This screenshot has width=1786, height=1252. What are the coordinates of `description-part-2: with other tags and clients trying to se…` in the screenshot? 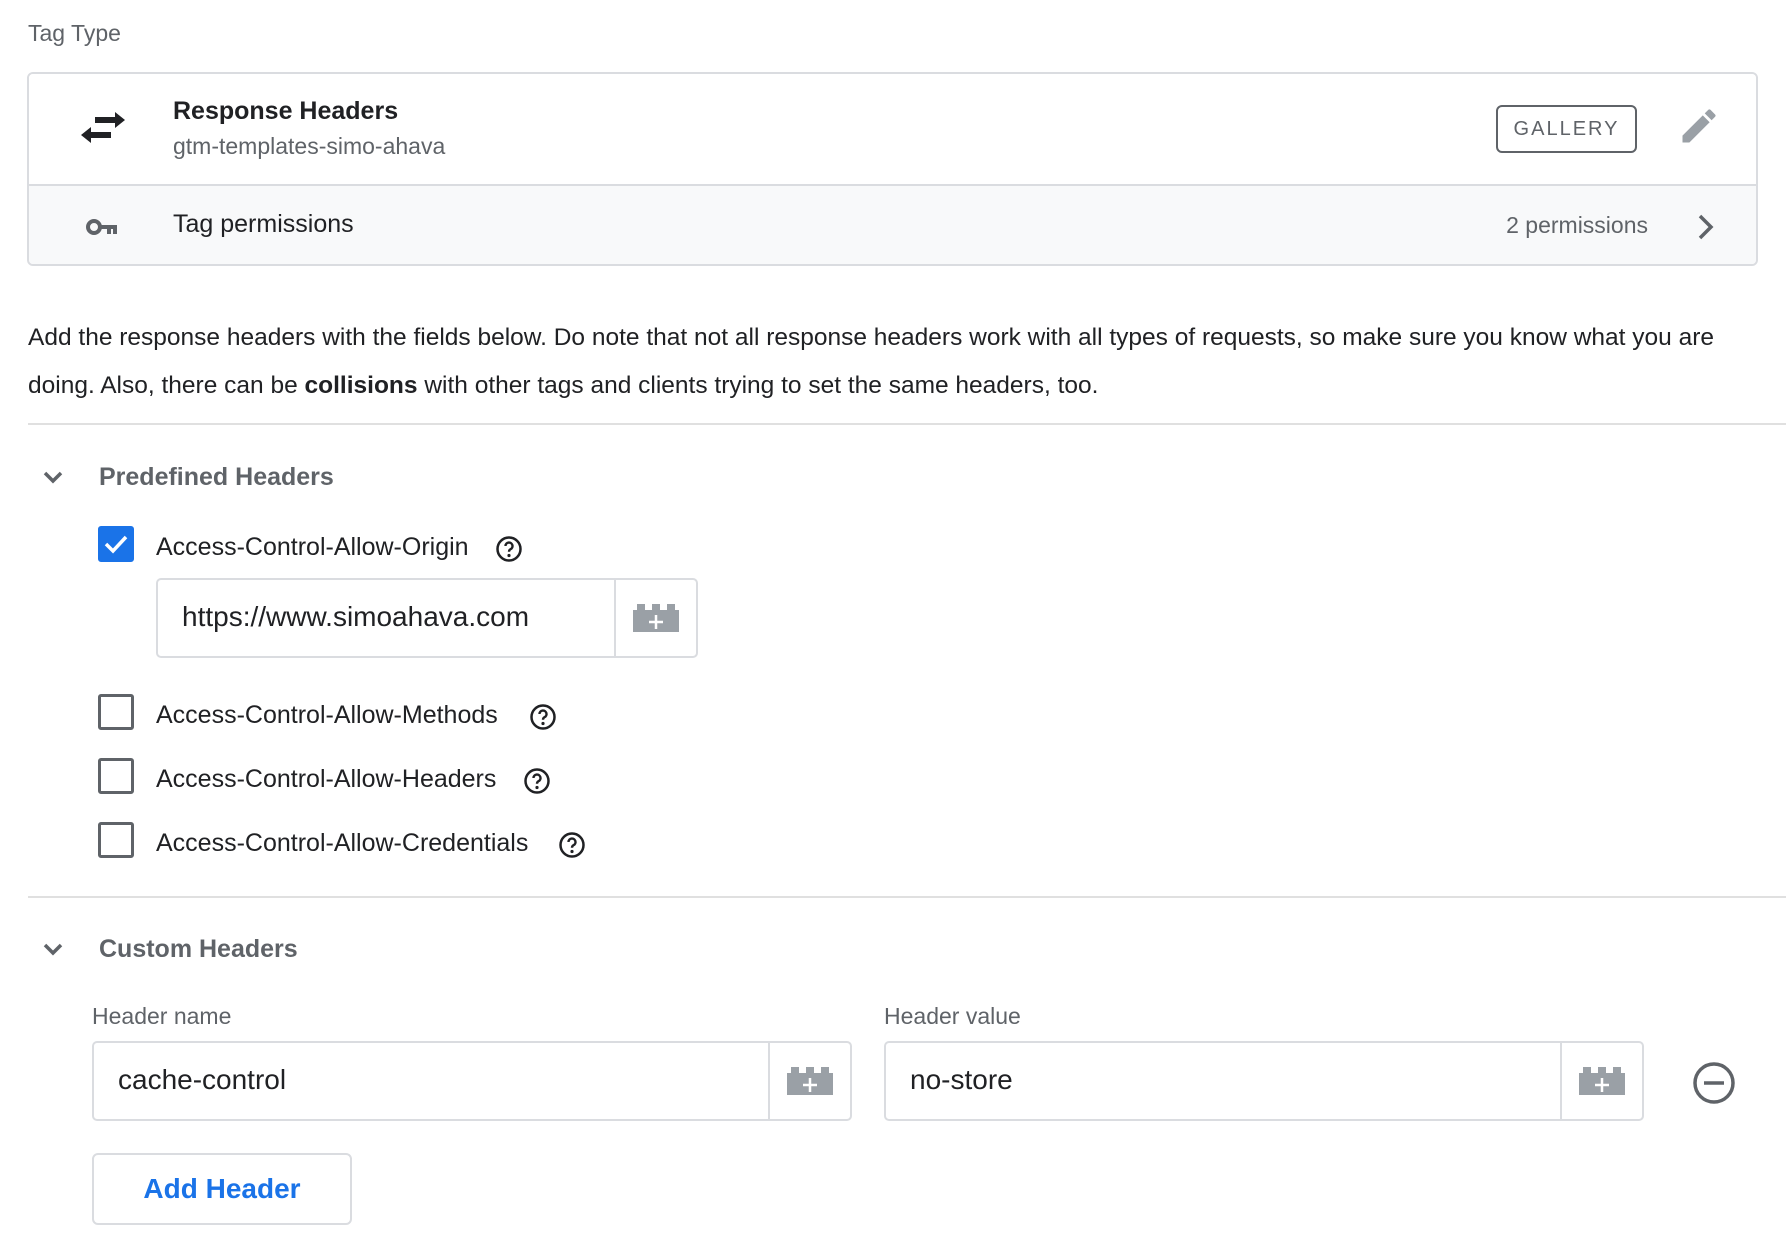 It's located at (758, 385).